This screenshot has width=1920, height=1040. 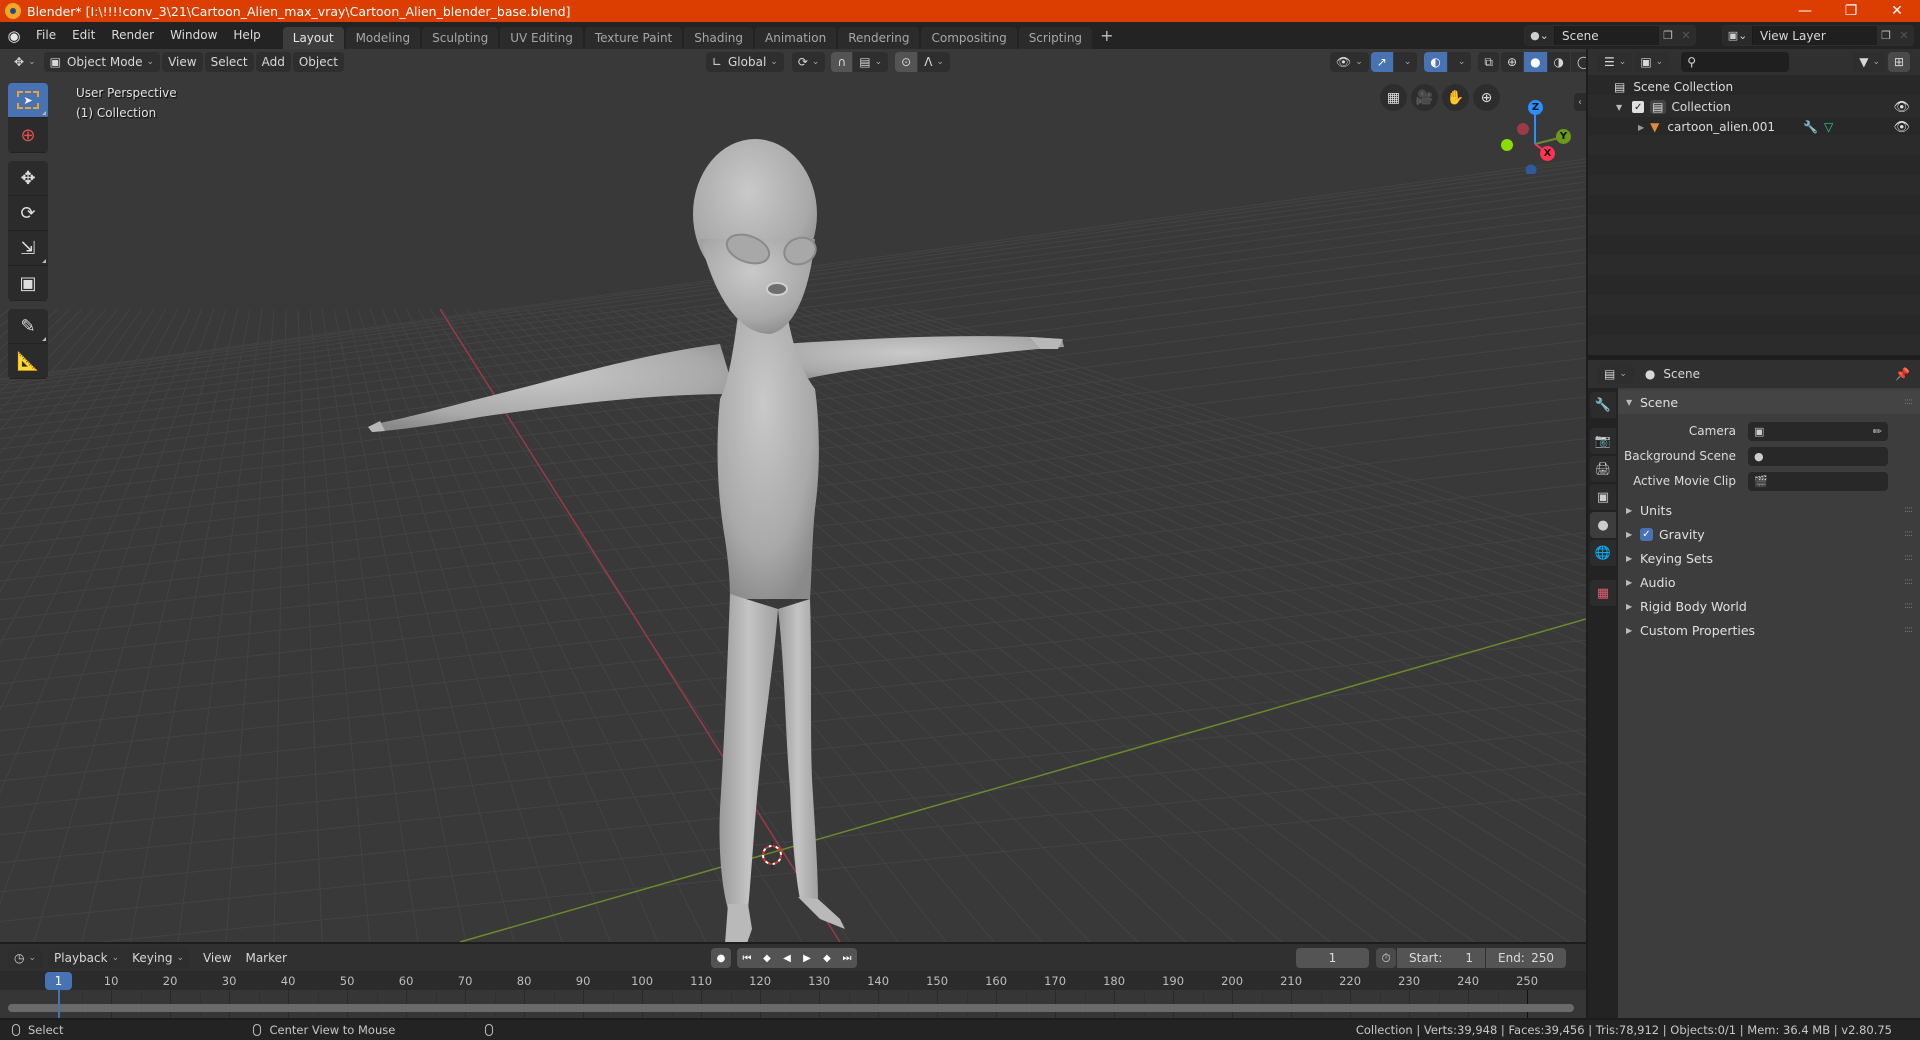 I want to click on expand-collection-arrow: ▼, so click(x=1619, y=107).